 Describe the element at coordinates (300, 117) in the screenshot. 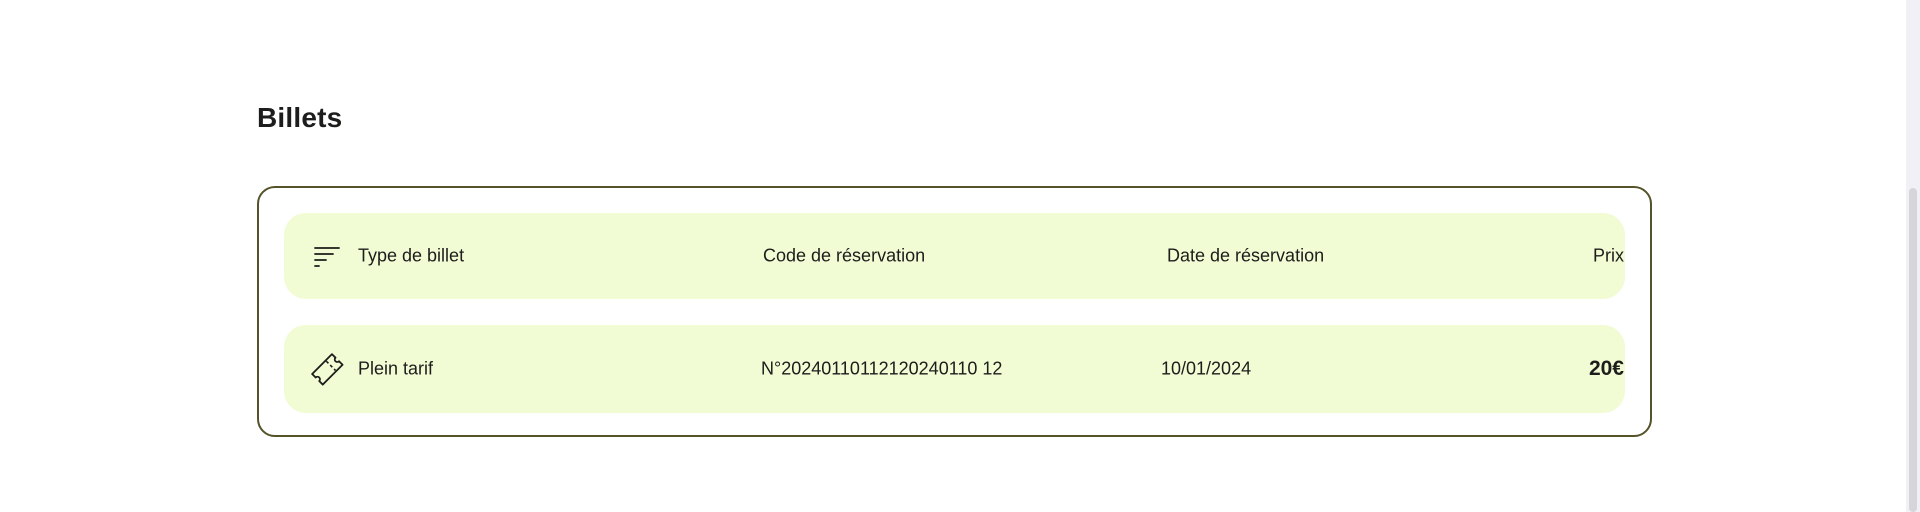

I see `section-title: Billets` at that location.